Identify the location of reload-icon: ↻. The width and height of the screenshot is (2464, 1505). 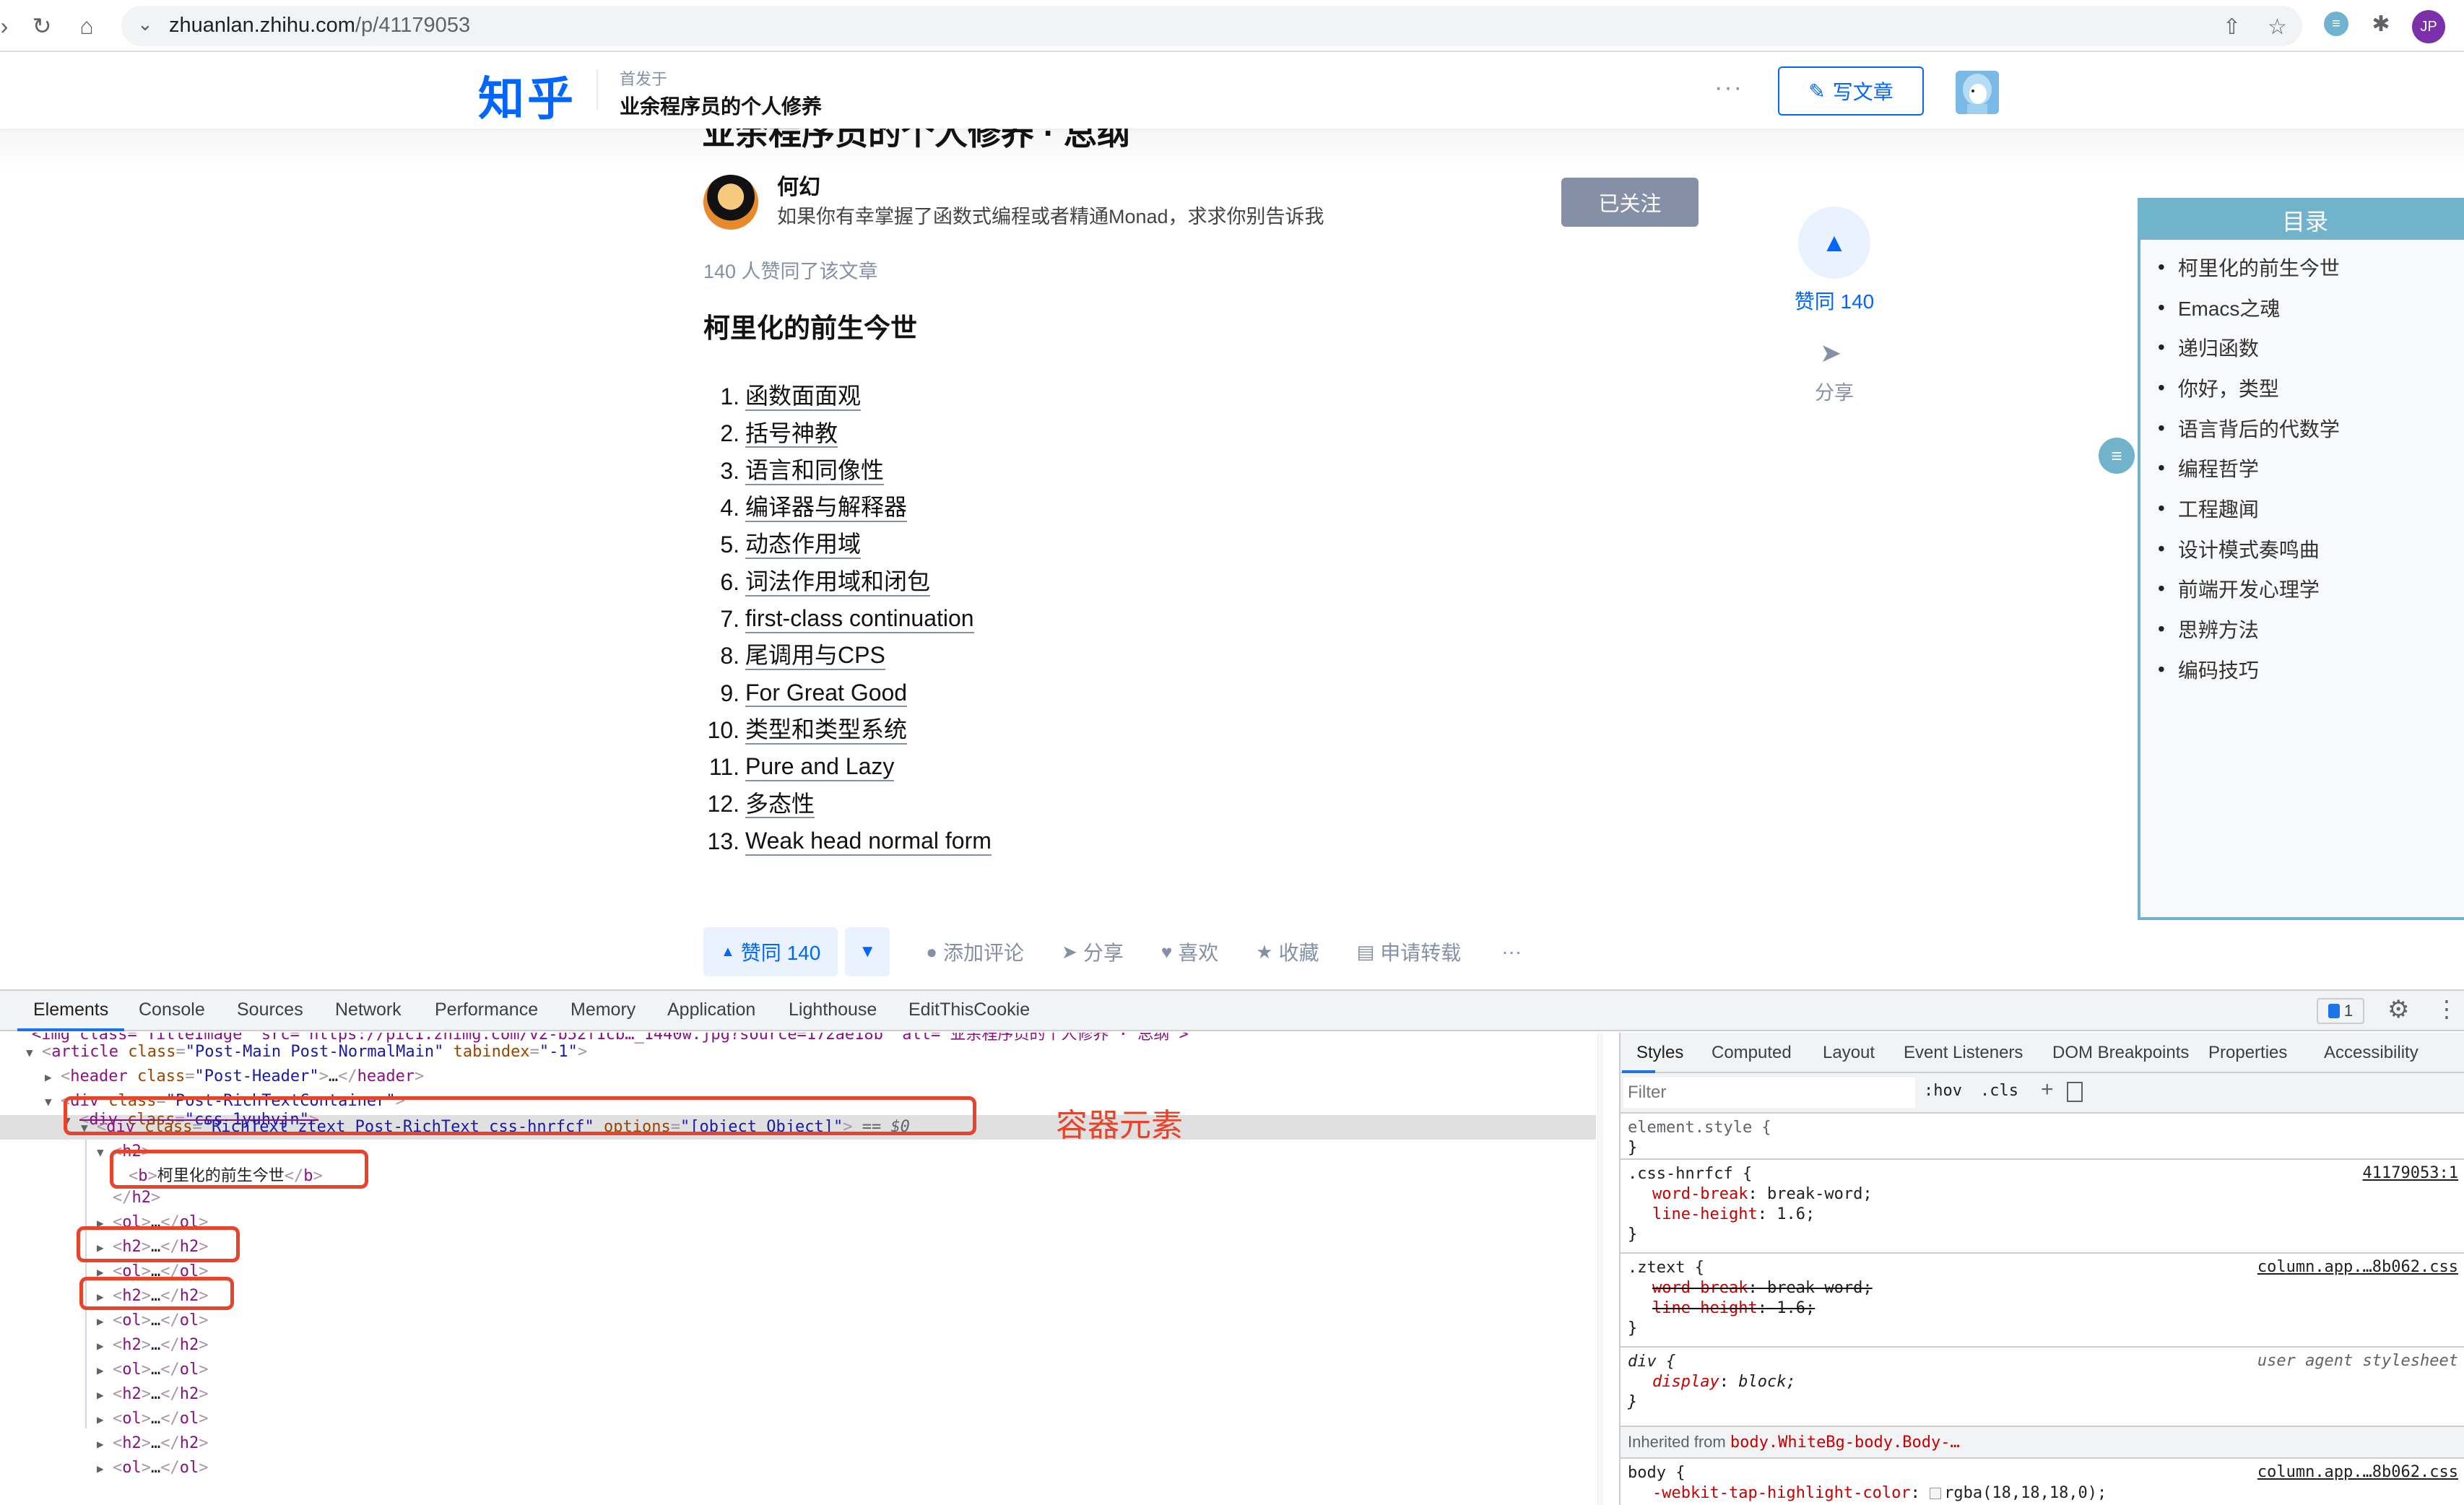
(42, 26).